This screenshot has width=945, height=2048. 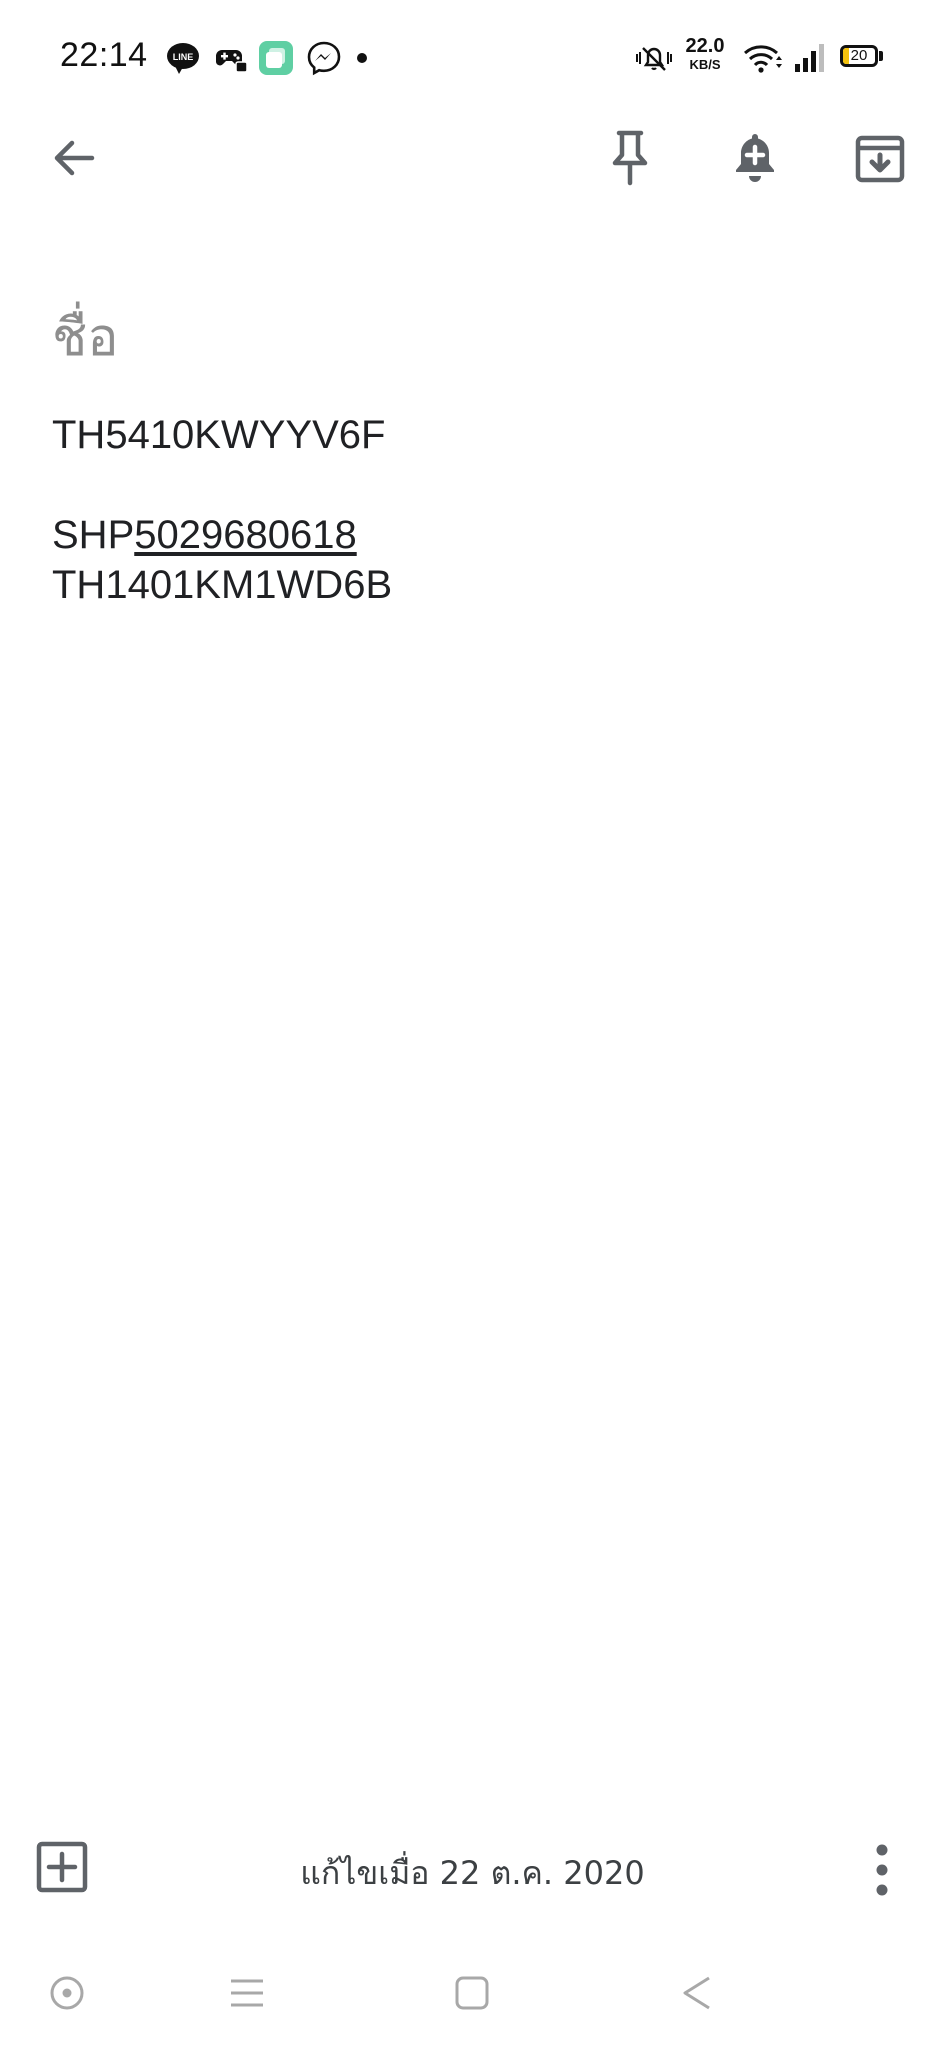 I want to click on assistant-button, so click(x=67, y=1993).